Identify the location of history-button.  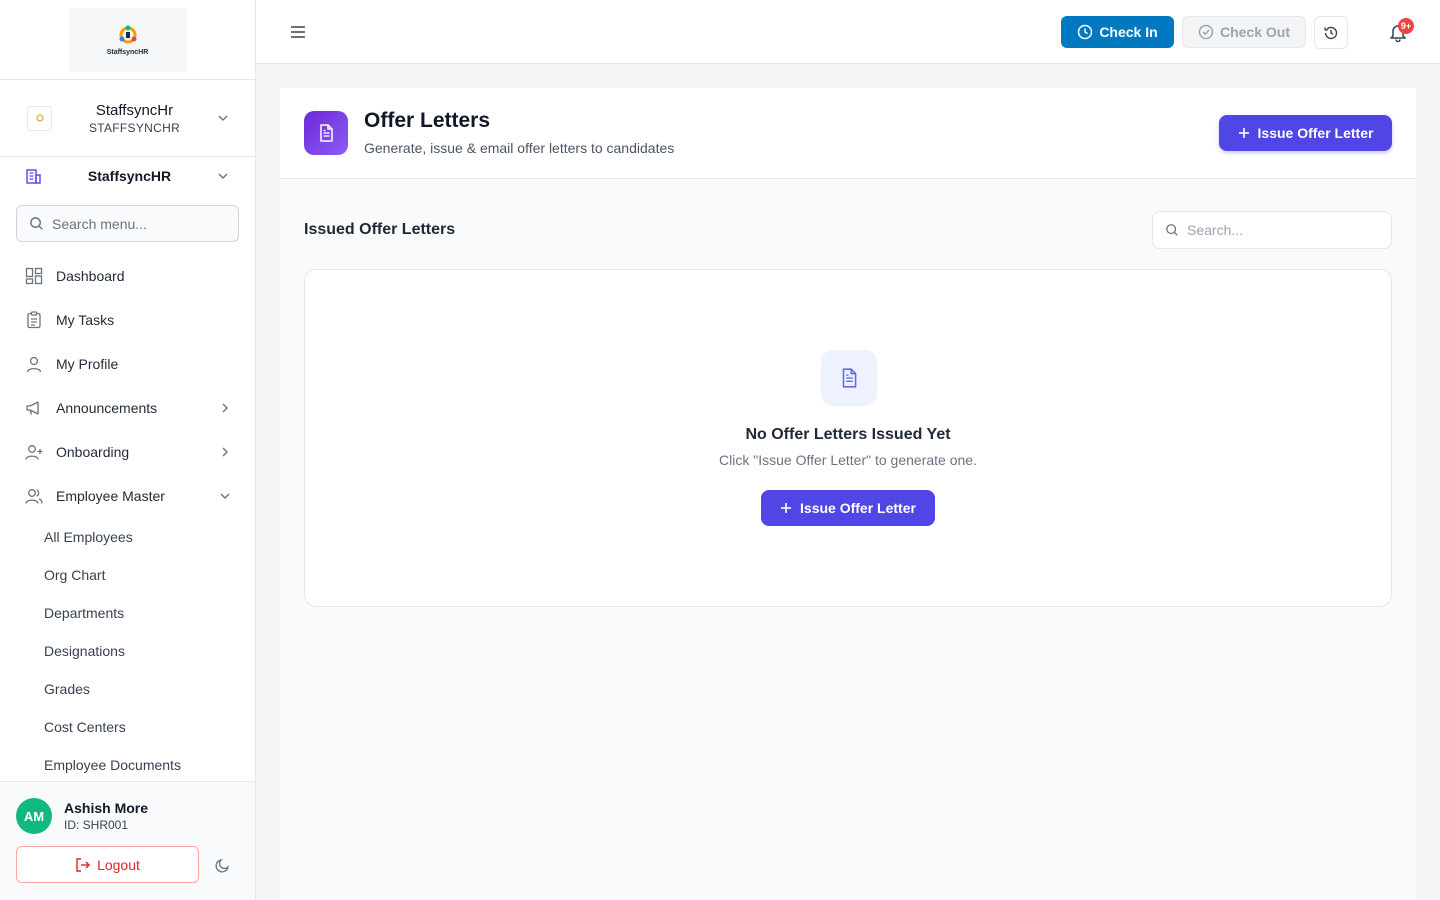
(1331, 32).